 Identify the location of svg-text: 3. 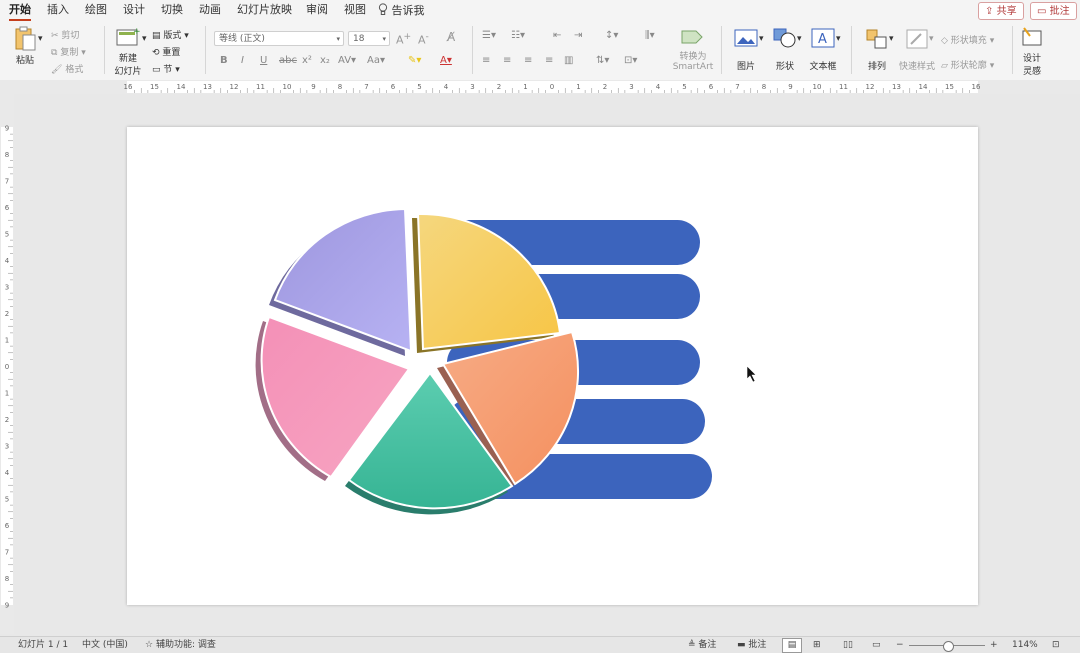
(7, 288).